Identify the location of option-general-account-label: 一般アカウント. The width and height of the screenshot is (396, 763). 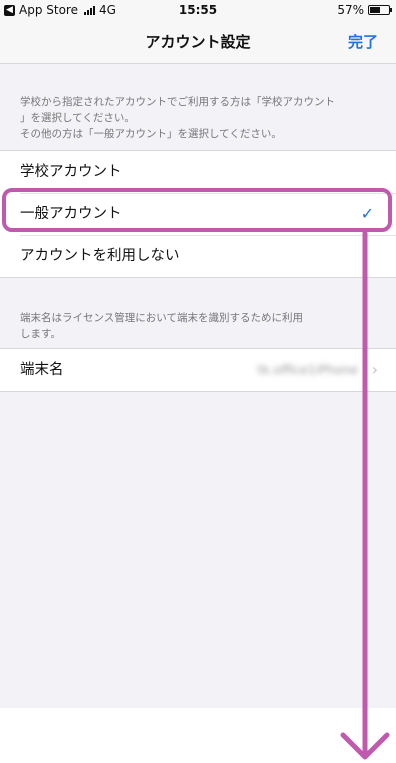
(71, 214).